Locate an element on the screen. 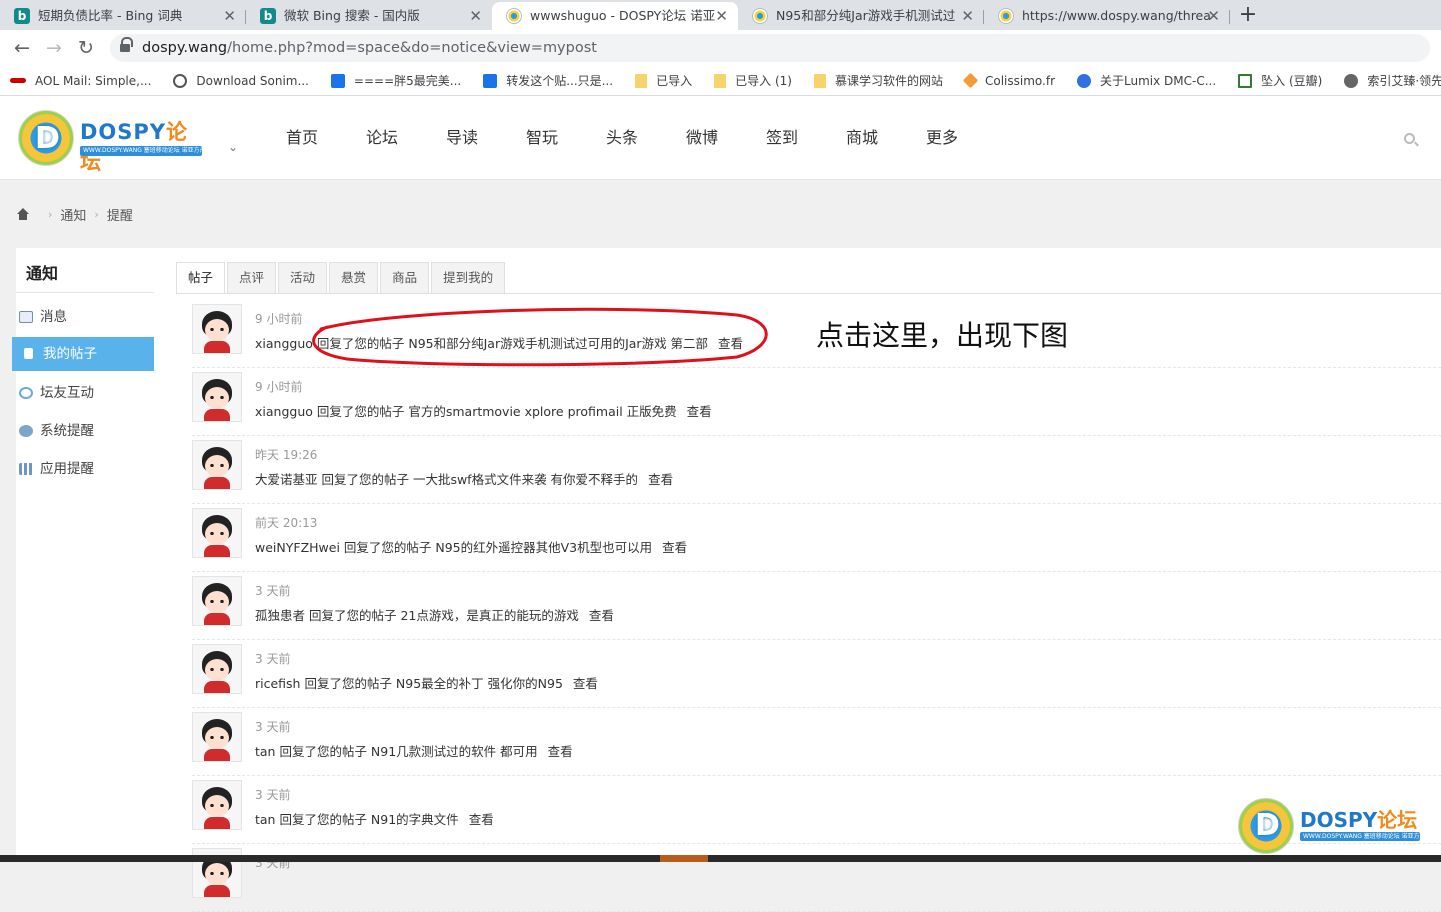 The height and width of the screenshot is (912, 1441). browser-tab: https://www.dospy.wang/threa ✕ is located at coordinates (1107, 16).